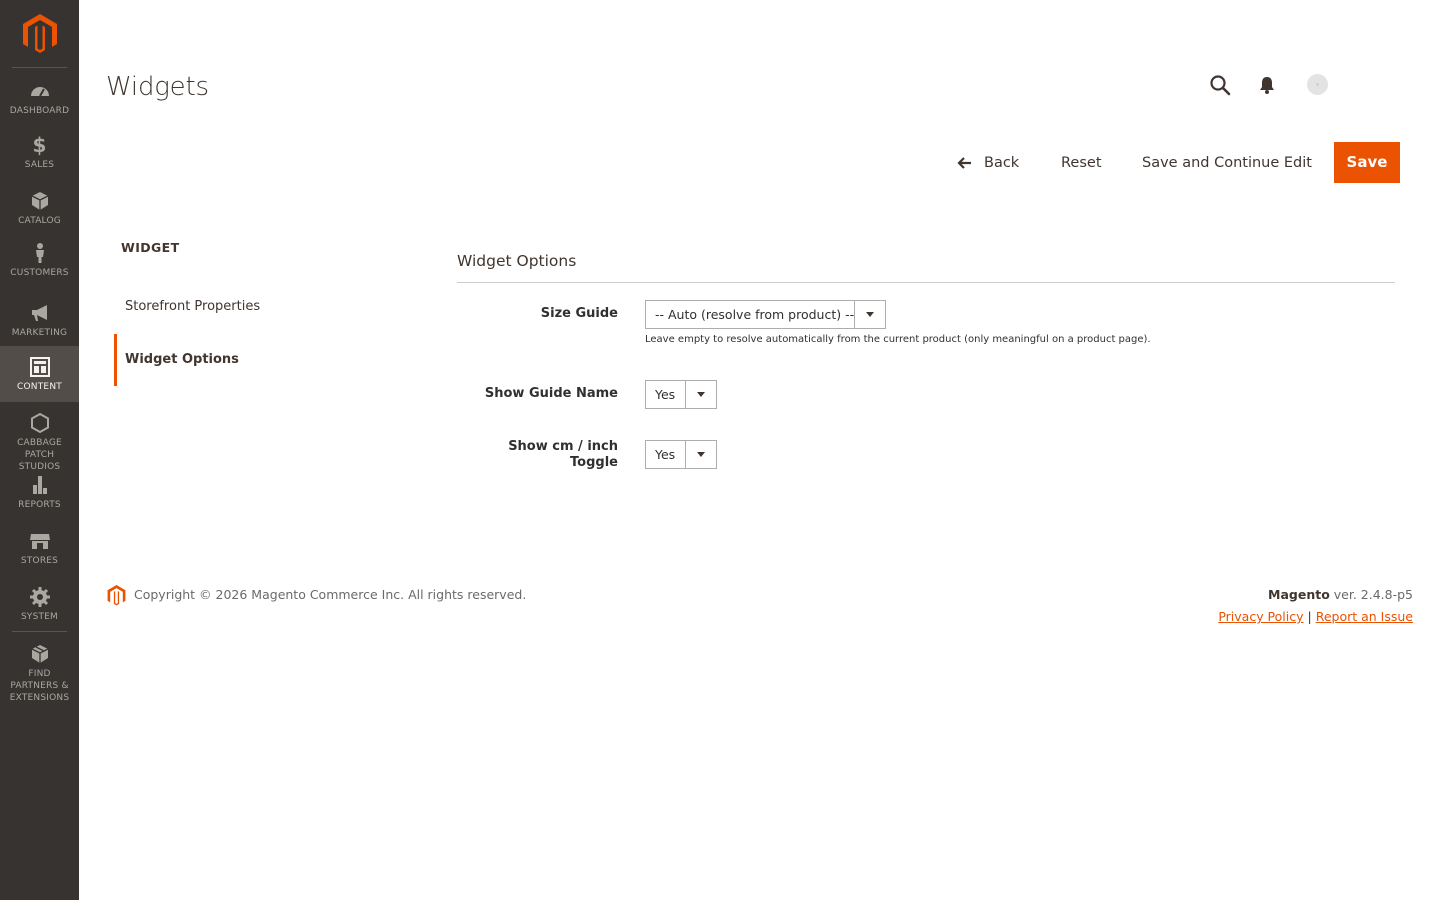 The image size is (1440, 900). What do you see at coordinates (39, 327) in the screenshot?
I see `nav-item-marketing: MARKETING` at bounding box center [39, 327].